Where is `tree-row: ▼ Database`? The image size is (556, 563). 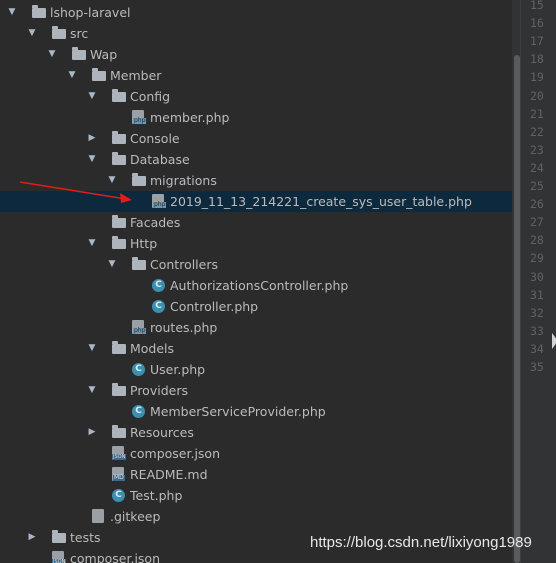 tree-row: ▼ Database is located at coordinates (256, 159).